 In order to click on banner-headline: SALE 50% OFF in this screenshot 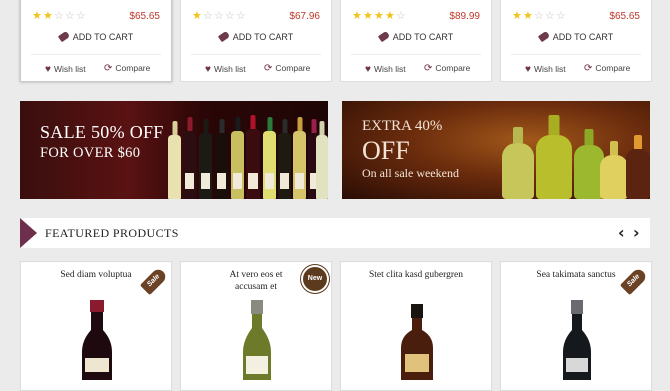, I will do `click(102, 132)`.